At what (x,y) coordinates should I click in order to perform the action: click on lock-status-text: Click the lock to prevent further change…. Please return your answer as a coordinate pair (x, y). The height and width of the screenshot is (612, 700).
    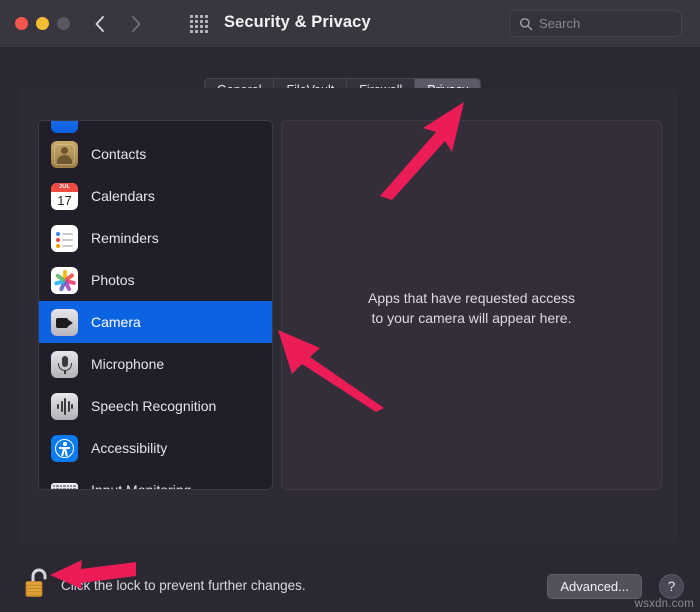
    Looking at the image, I should click on (183, 585).